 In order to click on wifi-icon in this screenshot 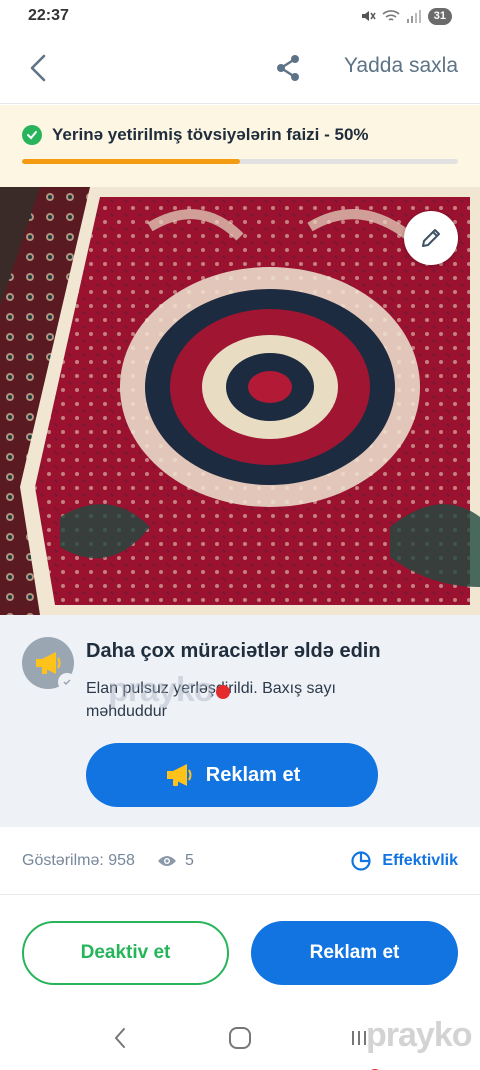, I will do `click(391, 15)`.